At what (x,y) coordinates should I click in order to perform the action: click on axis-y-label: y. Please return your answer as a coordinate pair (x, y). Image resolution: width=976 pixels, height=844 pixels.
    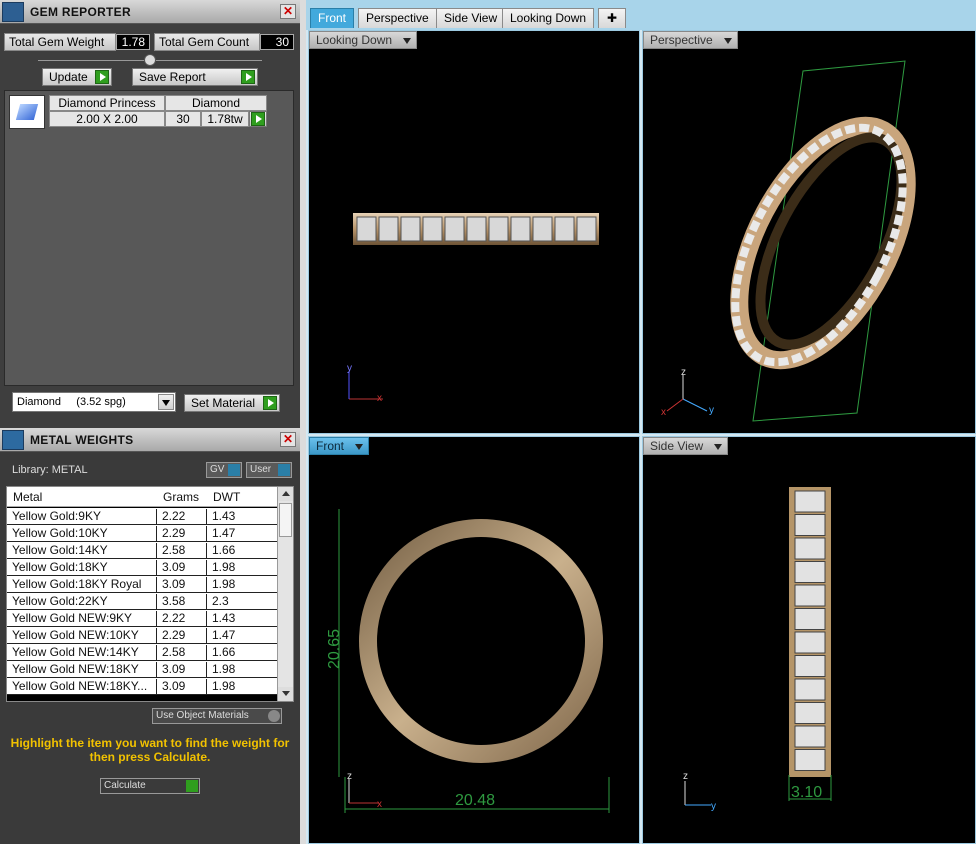
    Looking at the image, I should click on (349, 368).